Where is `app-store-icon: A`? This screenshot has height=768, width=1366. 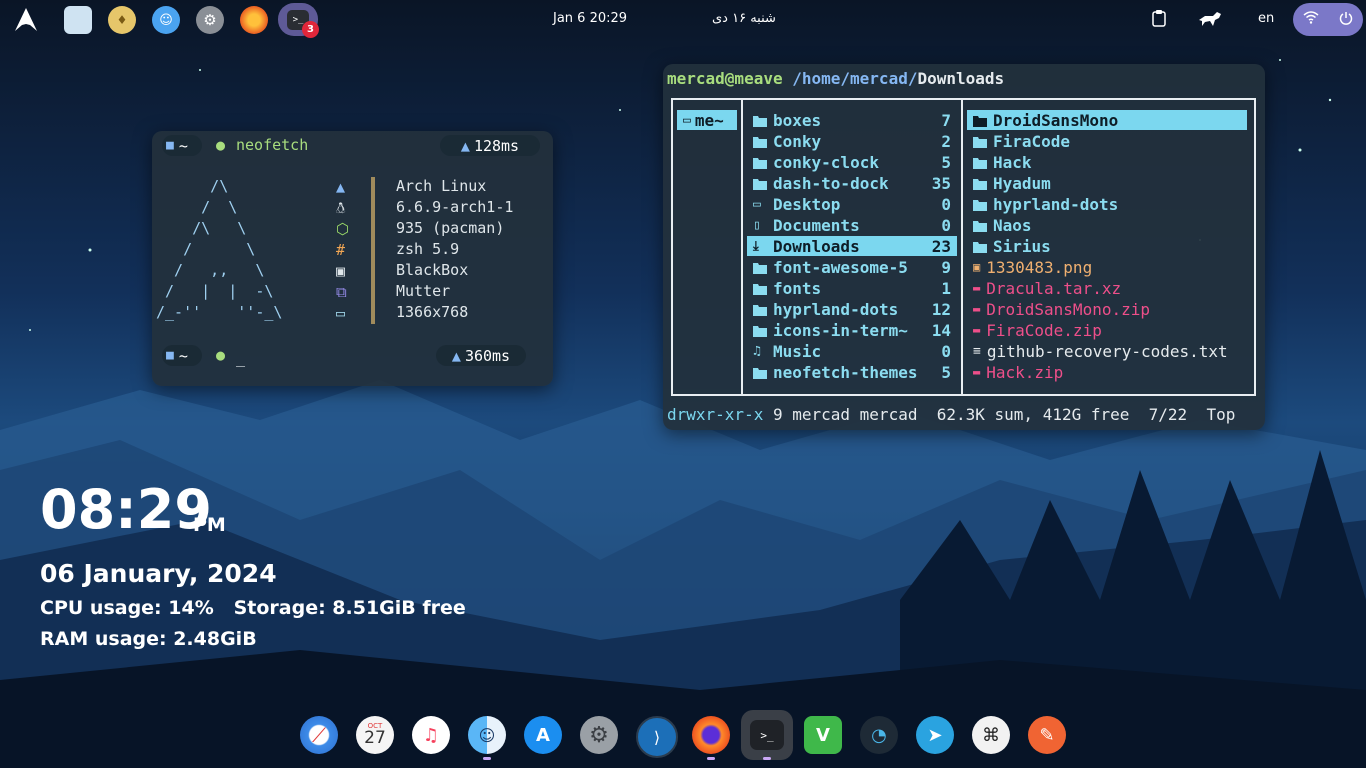
app-store-icon: A is located at coordinates (543, 735).